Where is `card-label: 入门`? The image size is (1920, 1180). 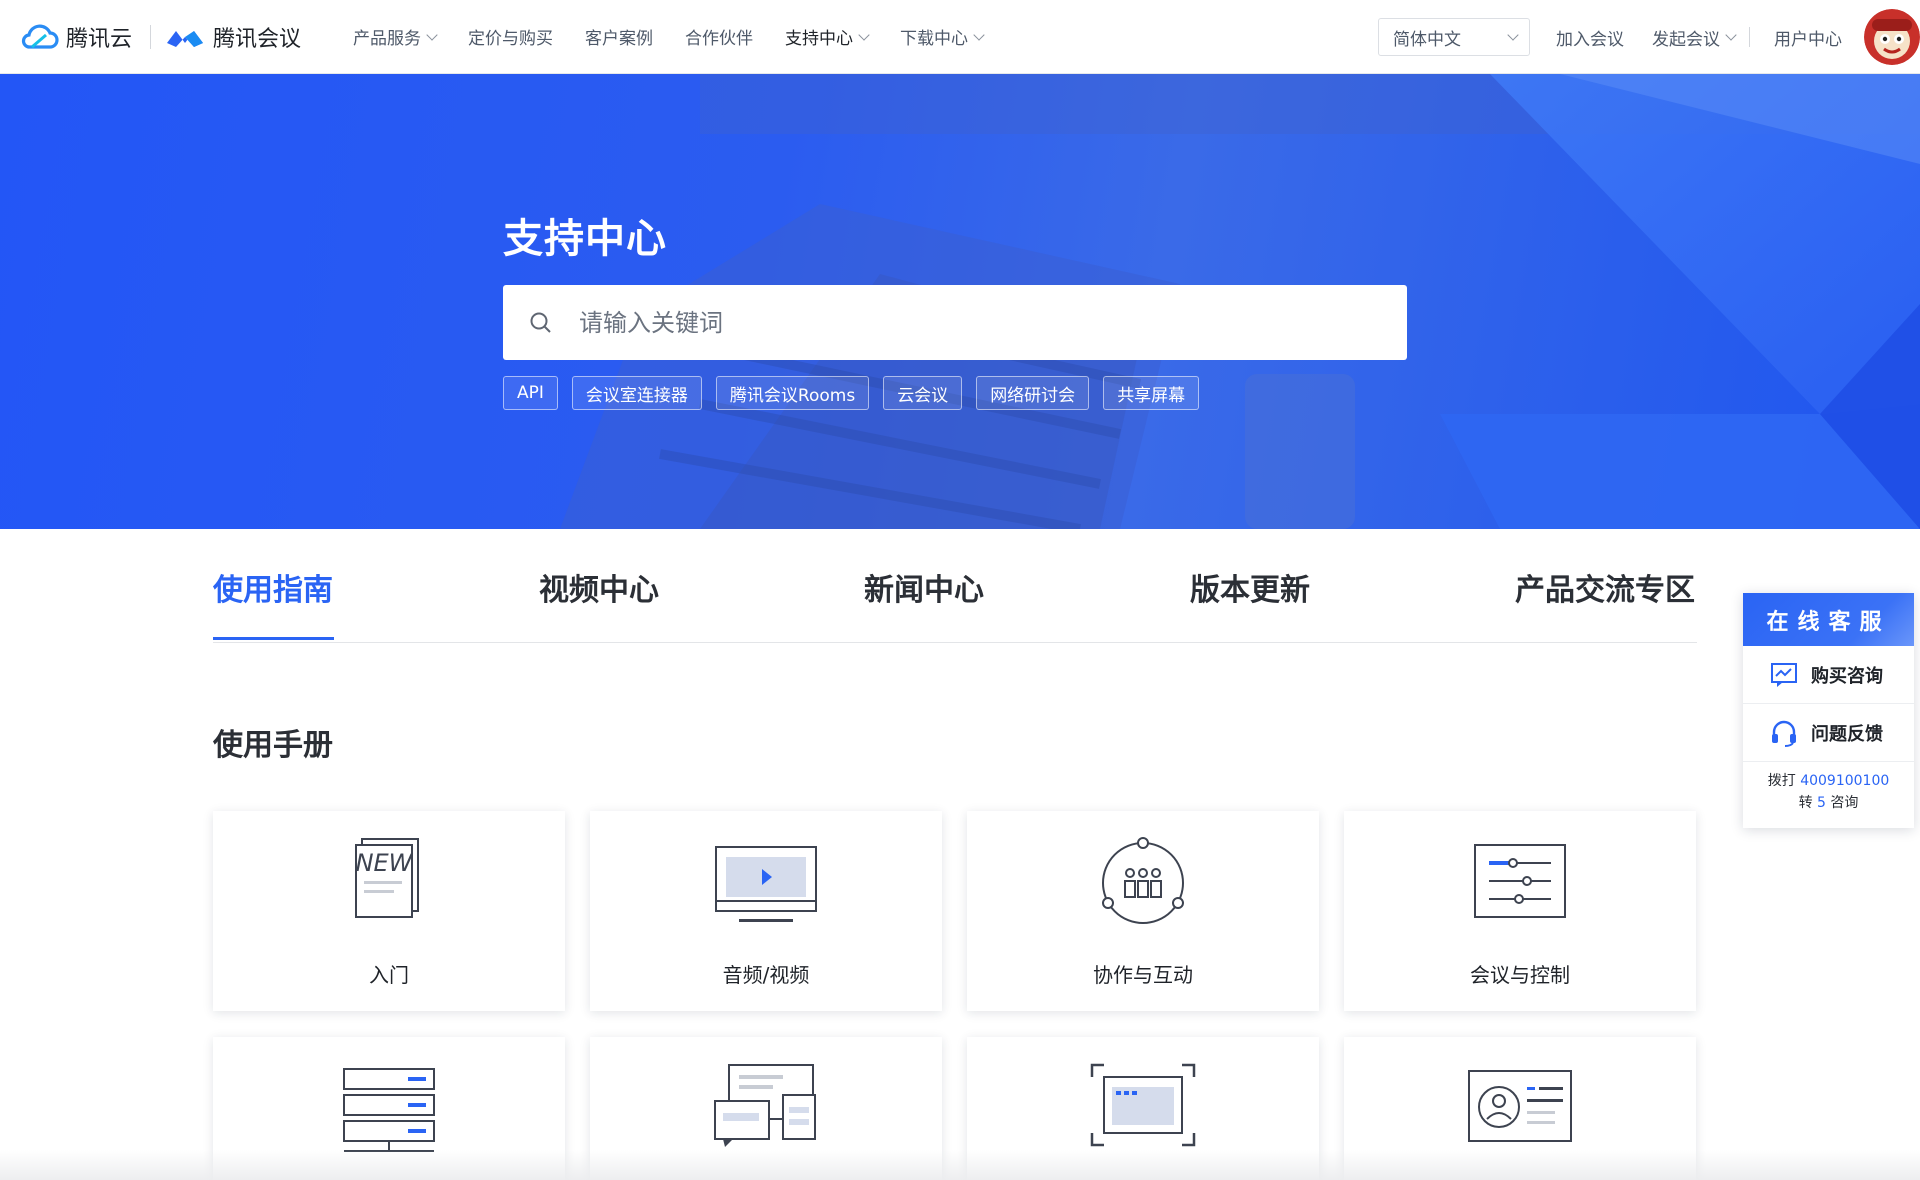 card-label: 入门 is located at coordinates (389, 975).